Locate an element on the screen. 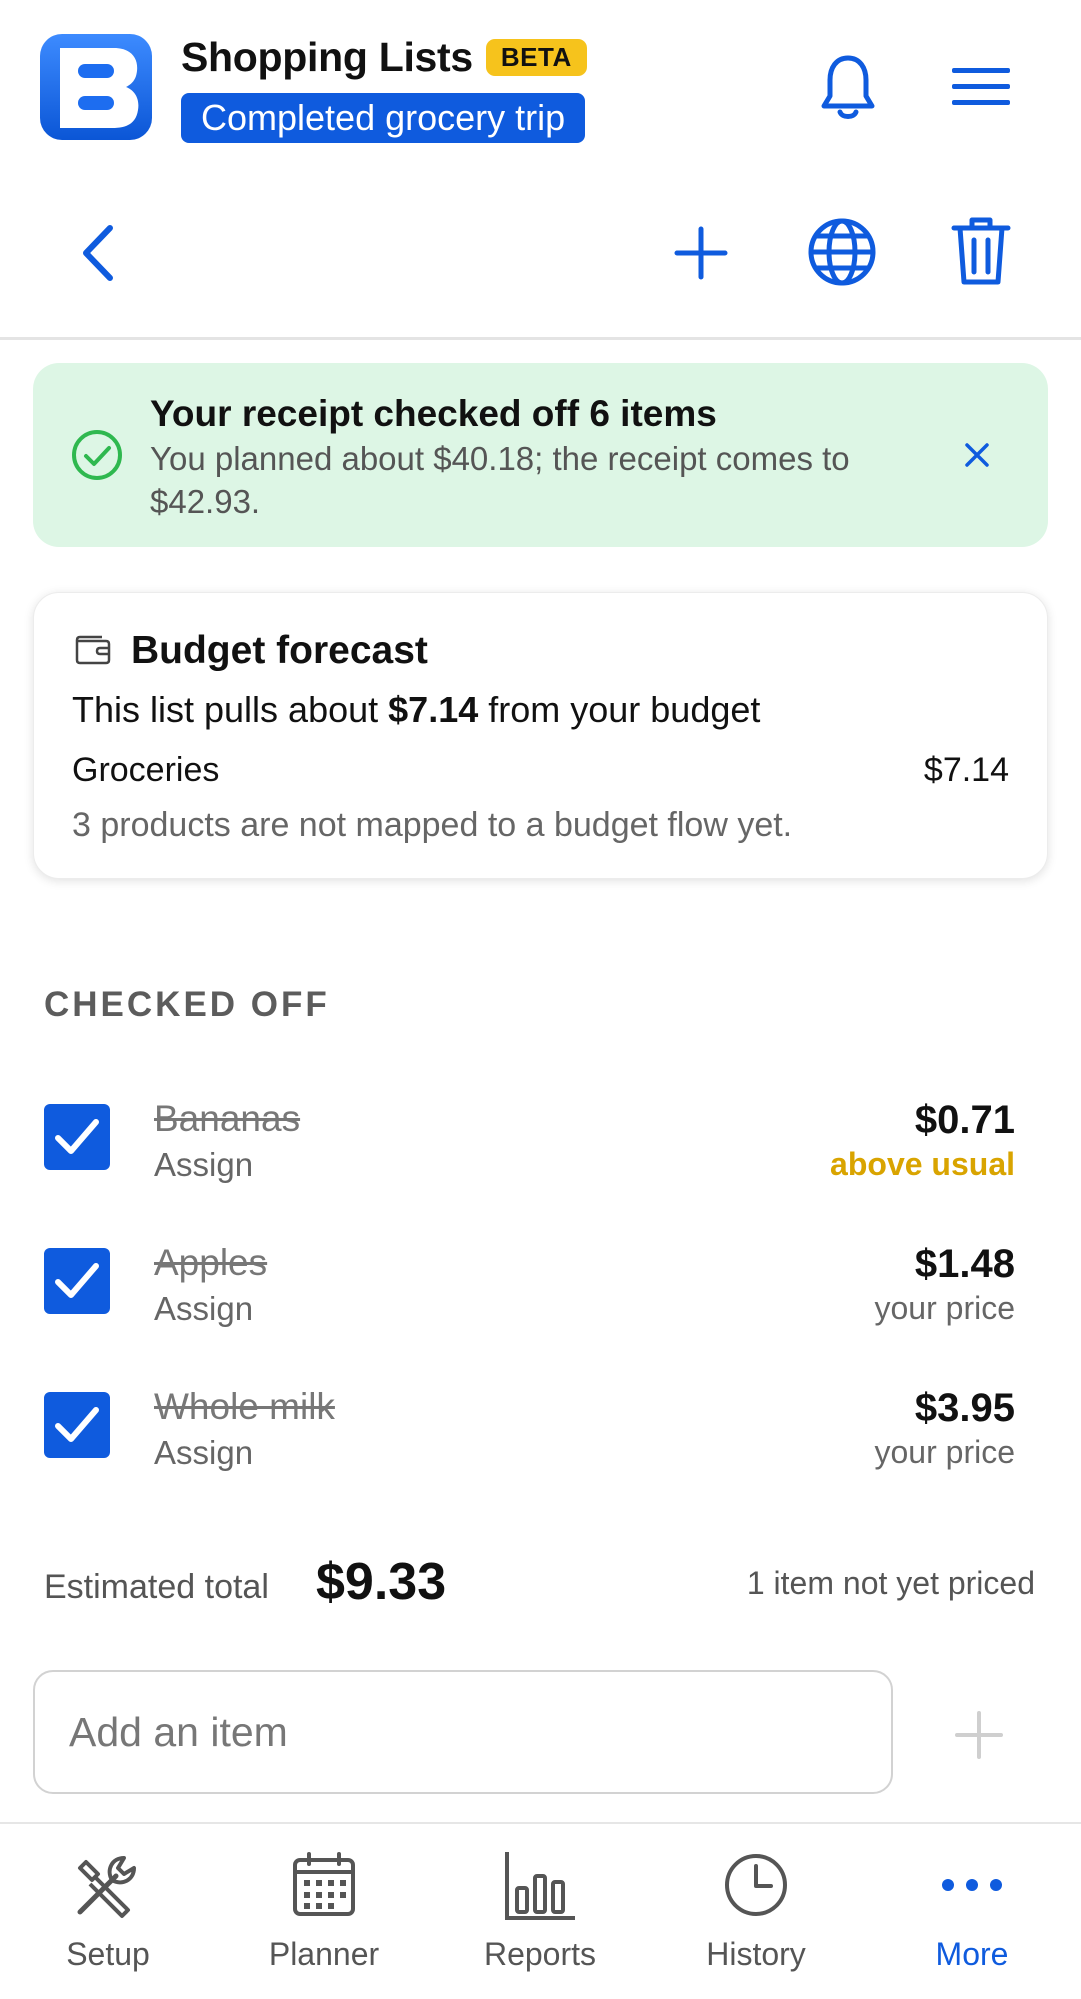 Image resolution: width=1081 pixels, height=1999 pixels. tab-label: Reports is located at coordinates (540, 1954).